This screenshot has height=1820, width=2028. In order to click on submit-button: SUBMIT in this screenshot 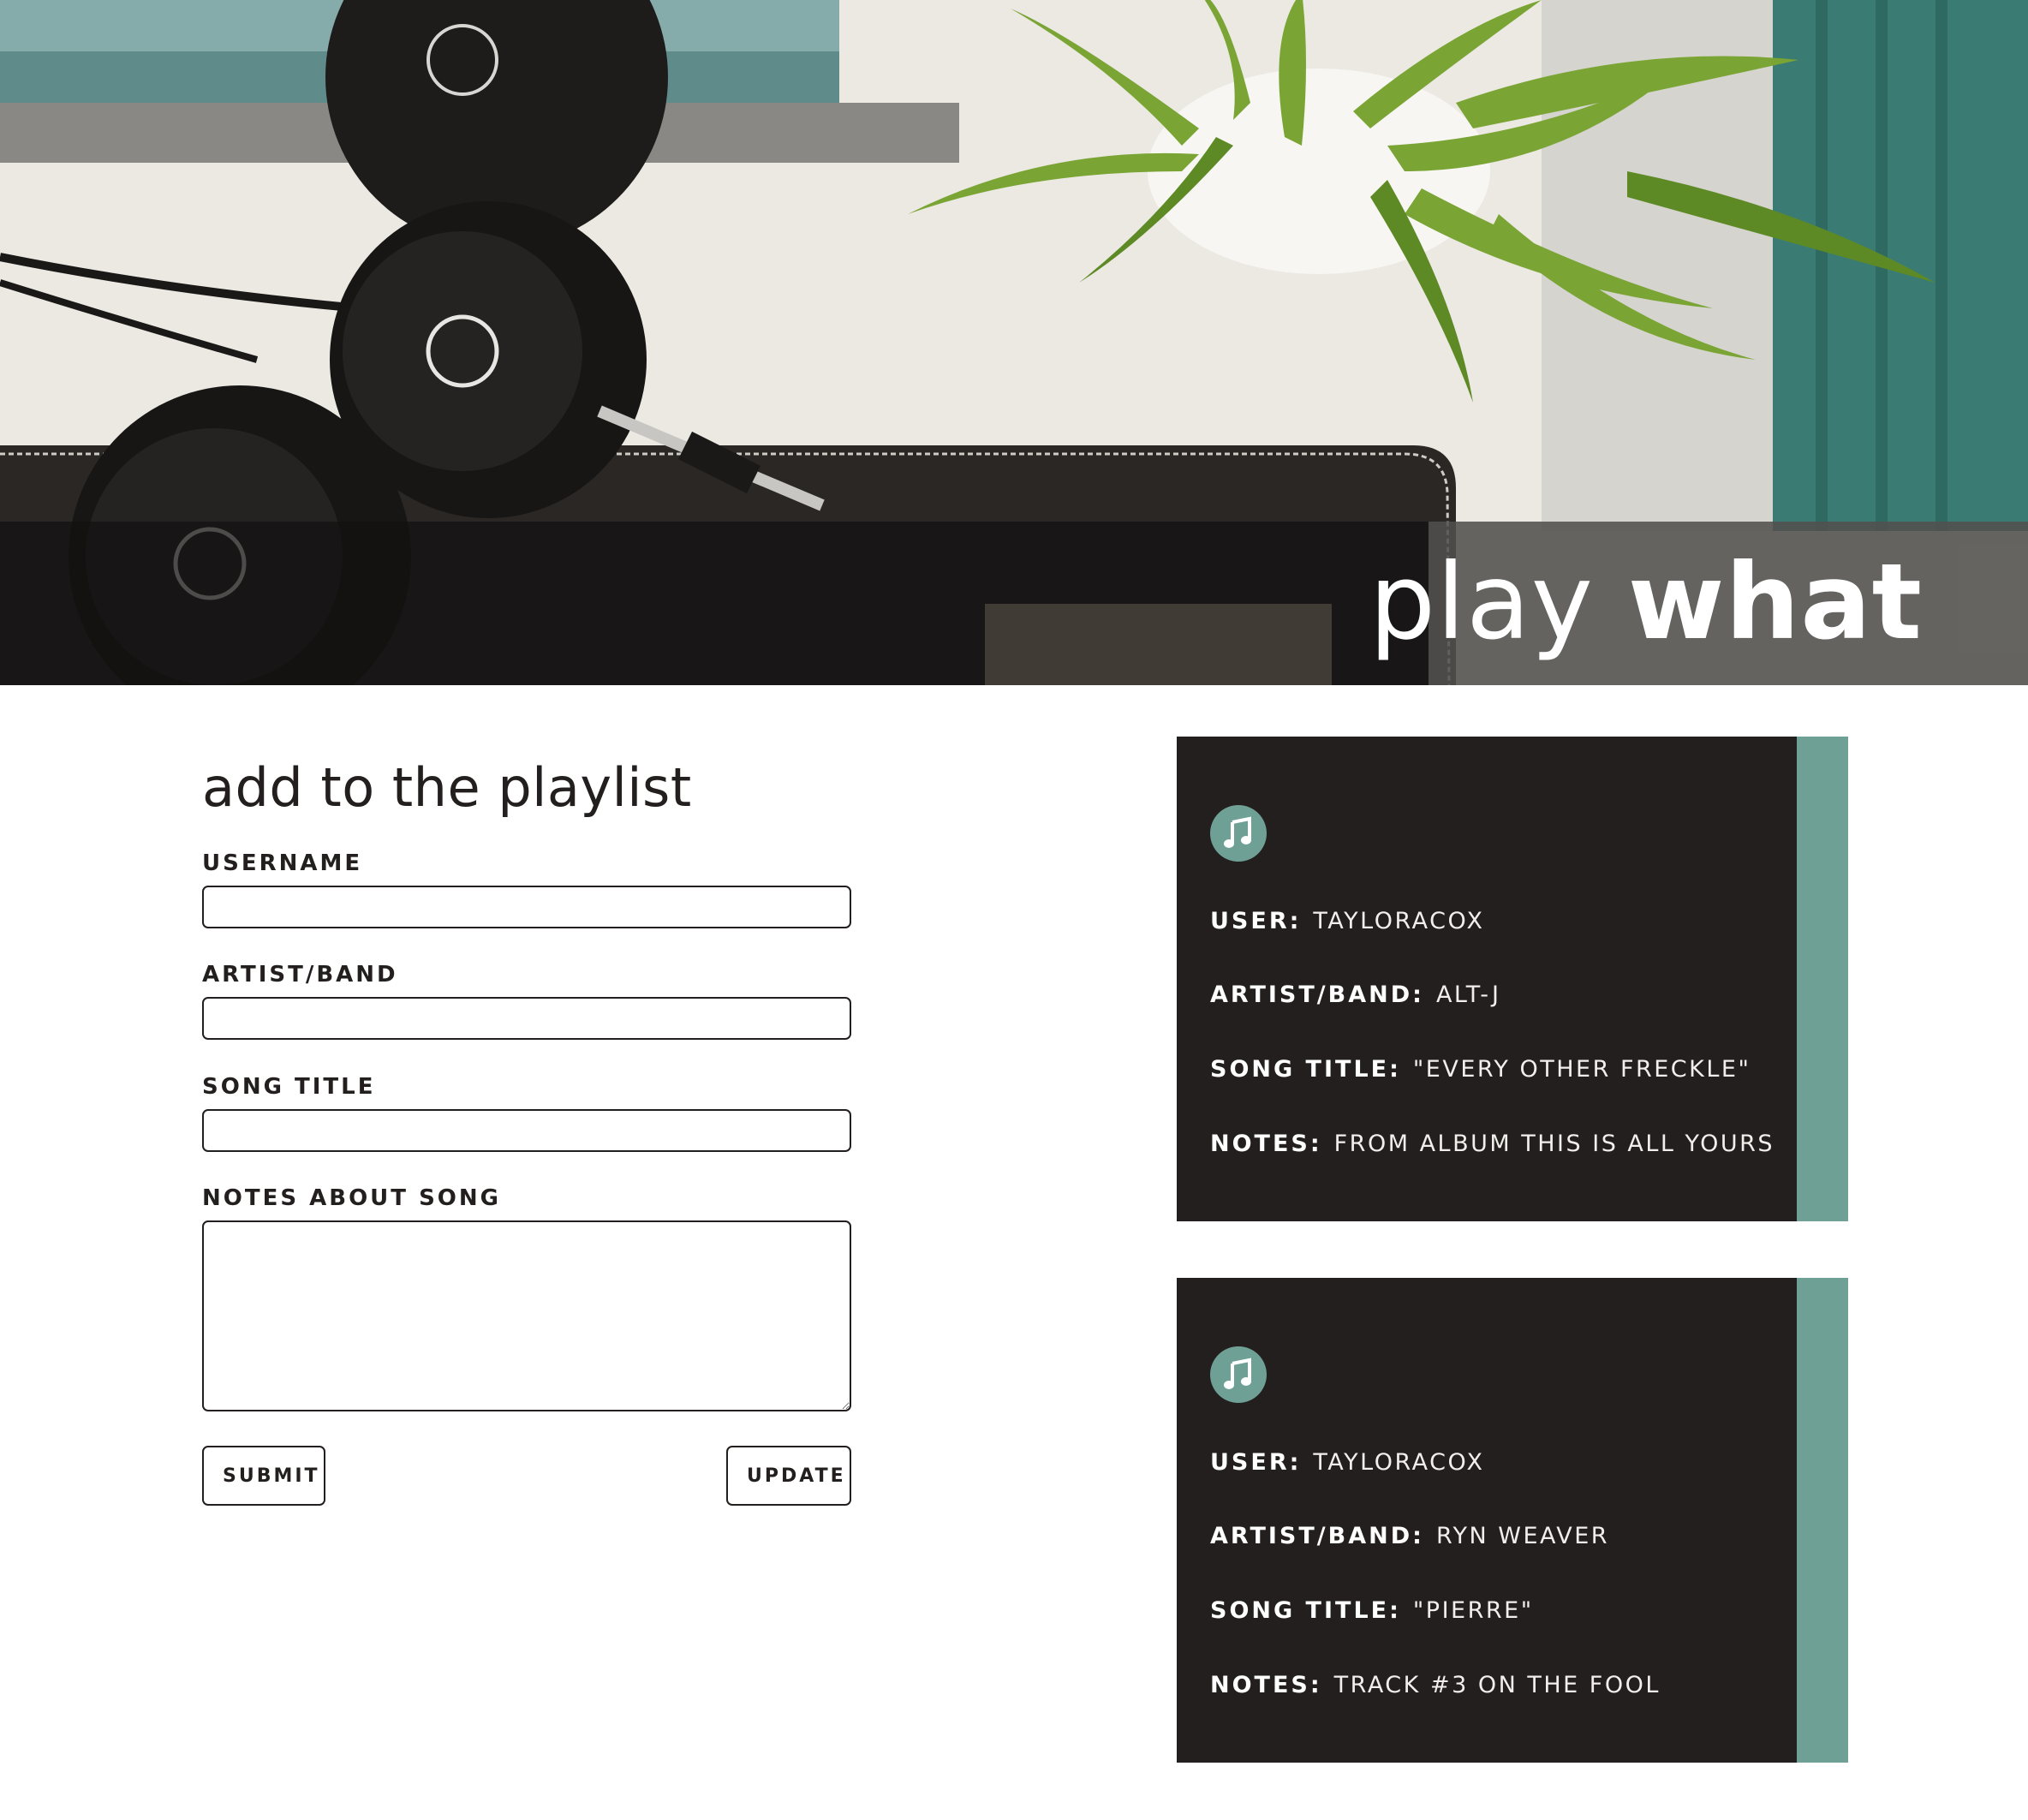, I will do `click(263, 1476)`.